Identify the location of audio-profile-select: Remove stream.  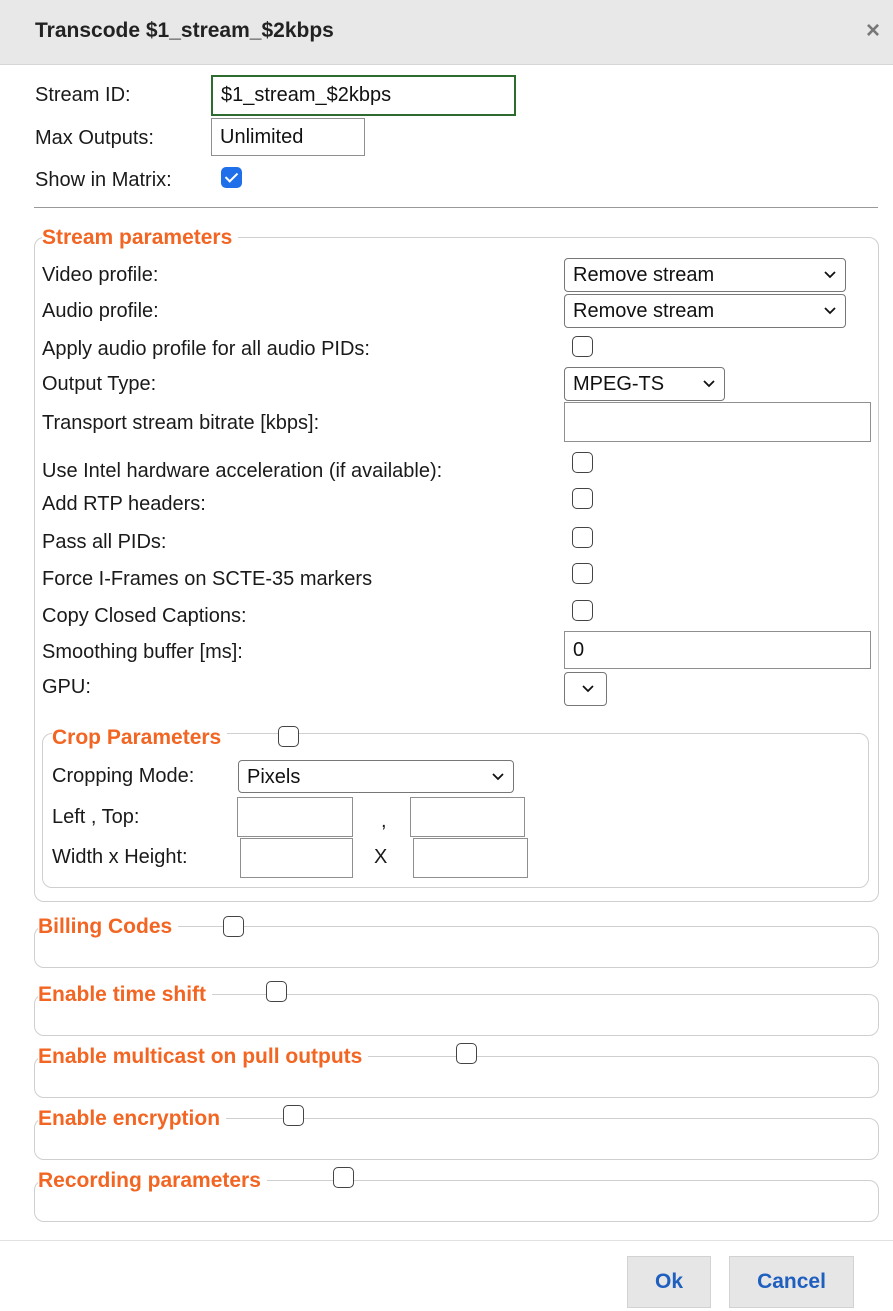
(705, 311).